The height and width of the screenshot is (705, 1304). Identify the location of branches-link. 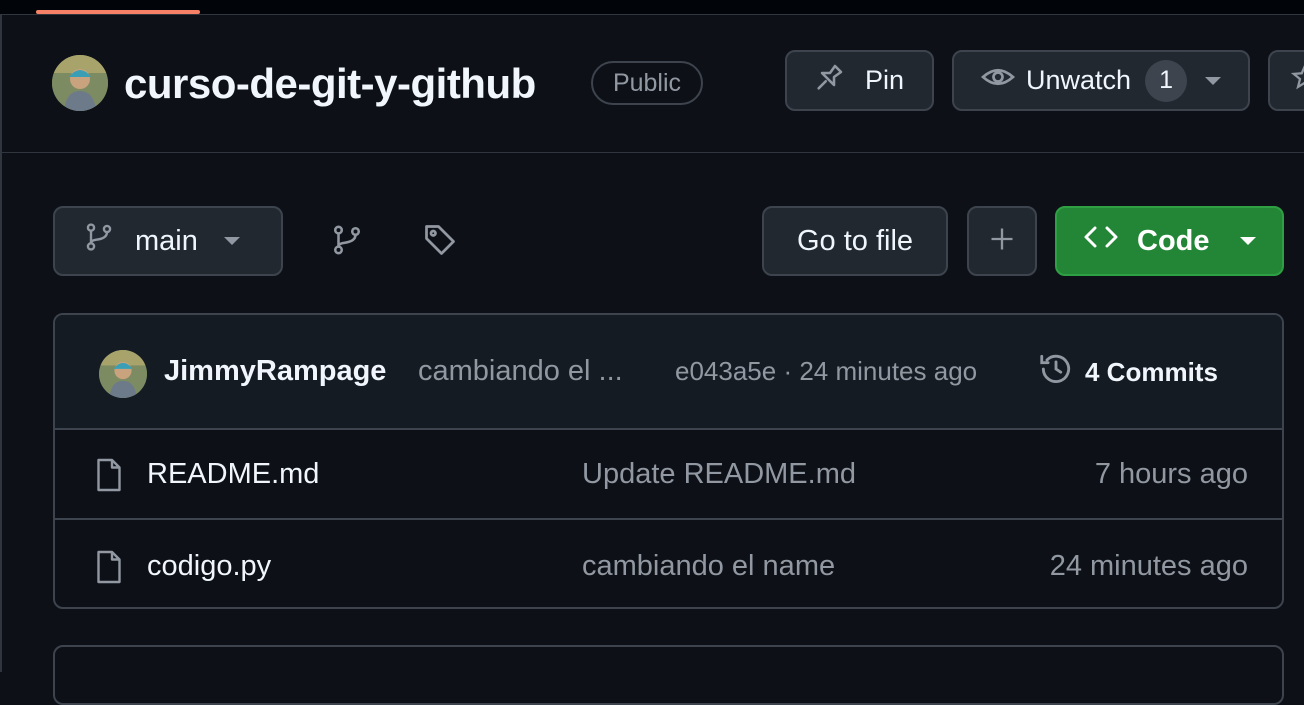
(347, 242).